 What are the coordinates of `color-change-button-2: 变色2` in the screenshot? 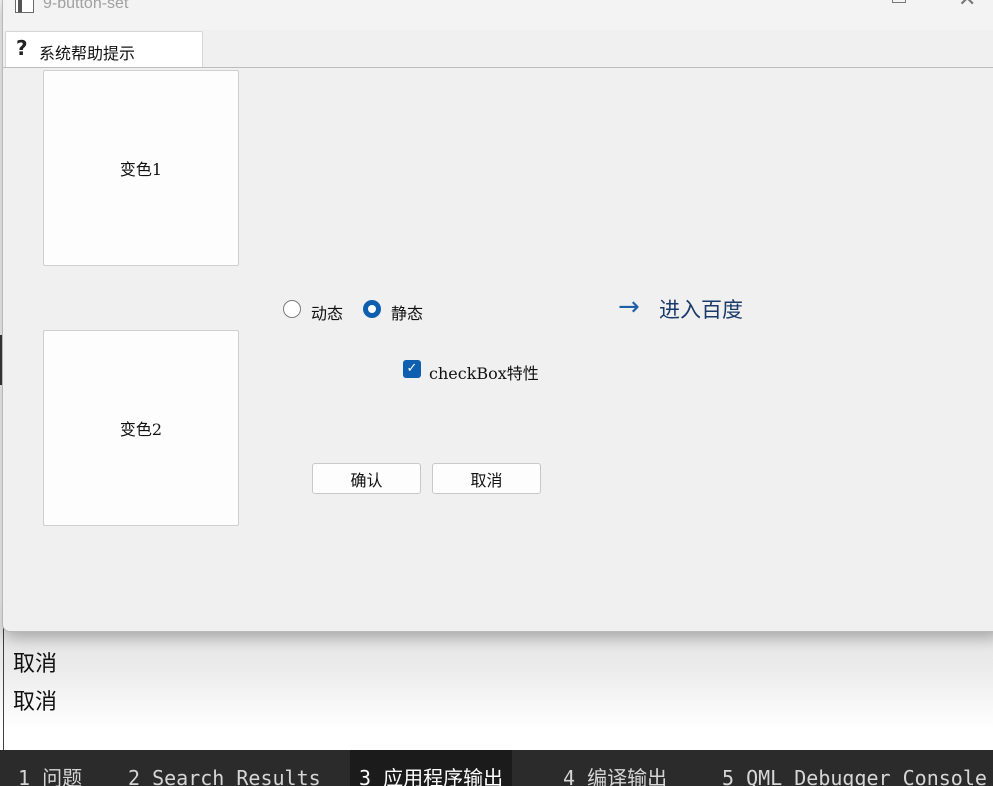 It's located at (141, 428).